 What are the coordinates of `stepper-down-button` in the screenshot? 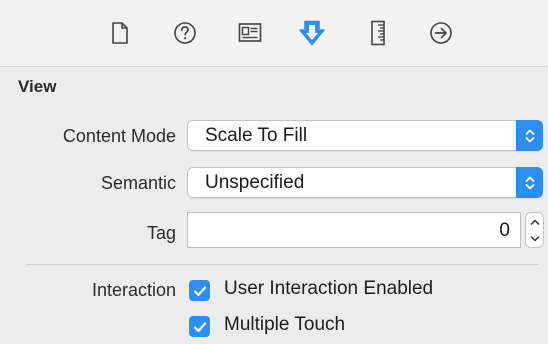 It's located at (534, 238).